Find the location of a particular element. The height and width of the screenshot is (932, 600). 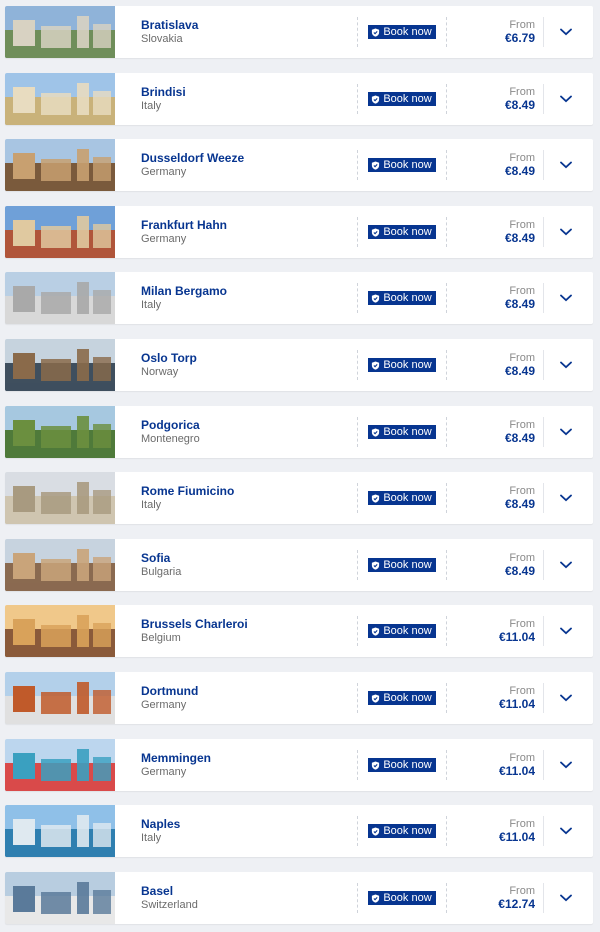

river-greenery-photo is located at coordinates (60, 432).